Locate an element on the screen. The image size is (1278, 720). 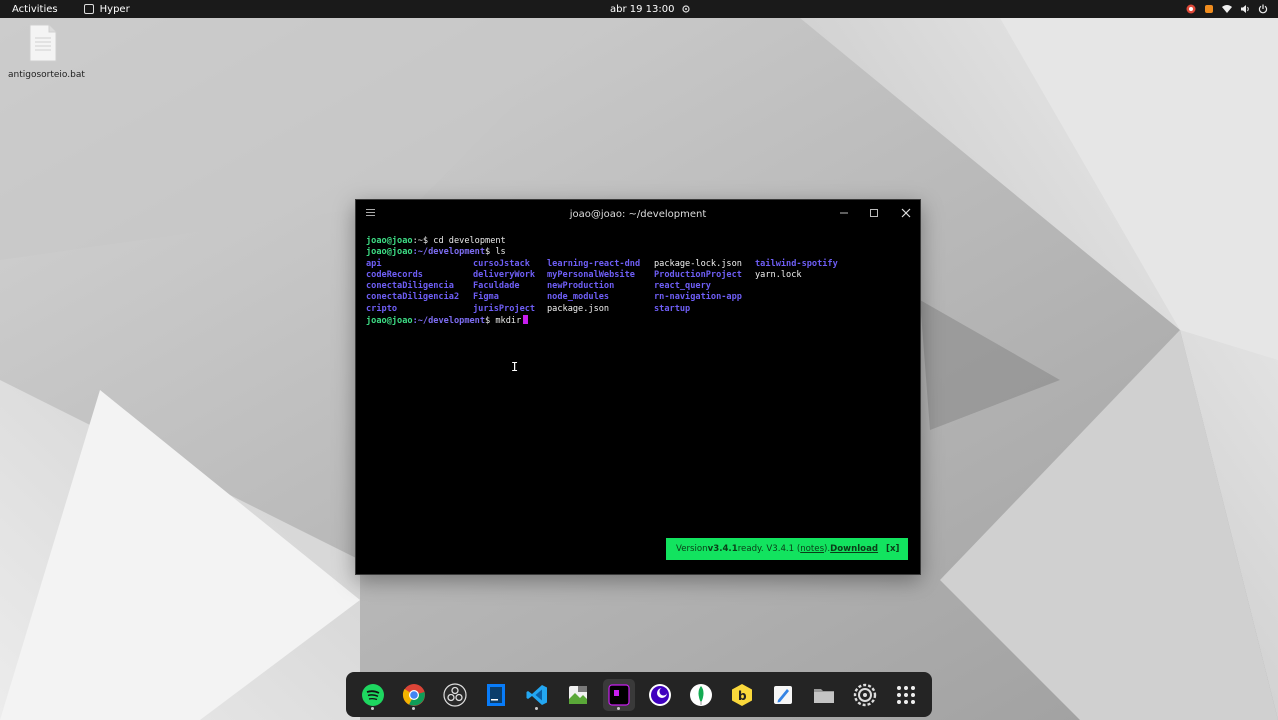
ls-entry-directory: codeRecords is located at coordinates (394, 274).